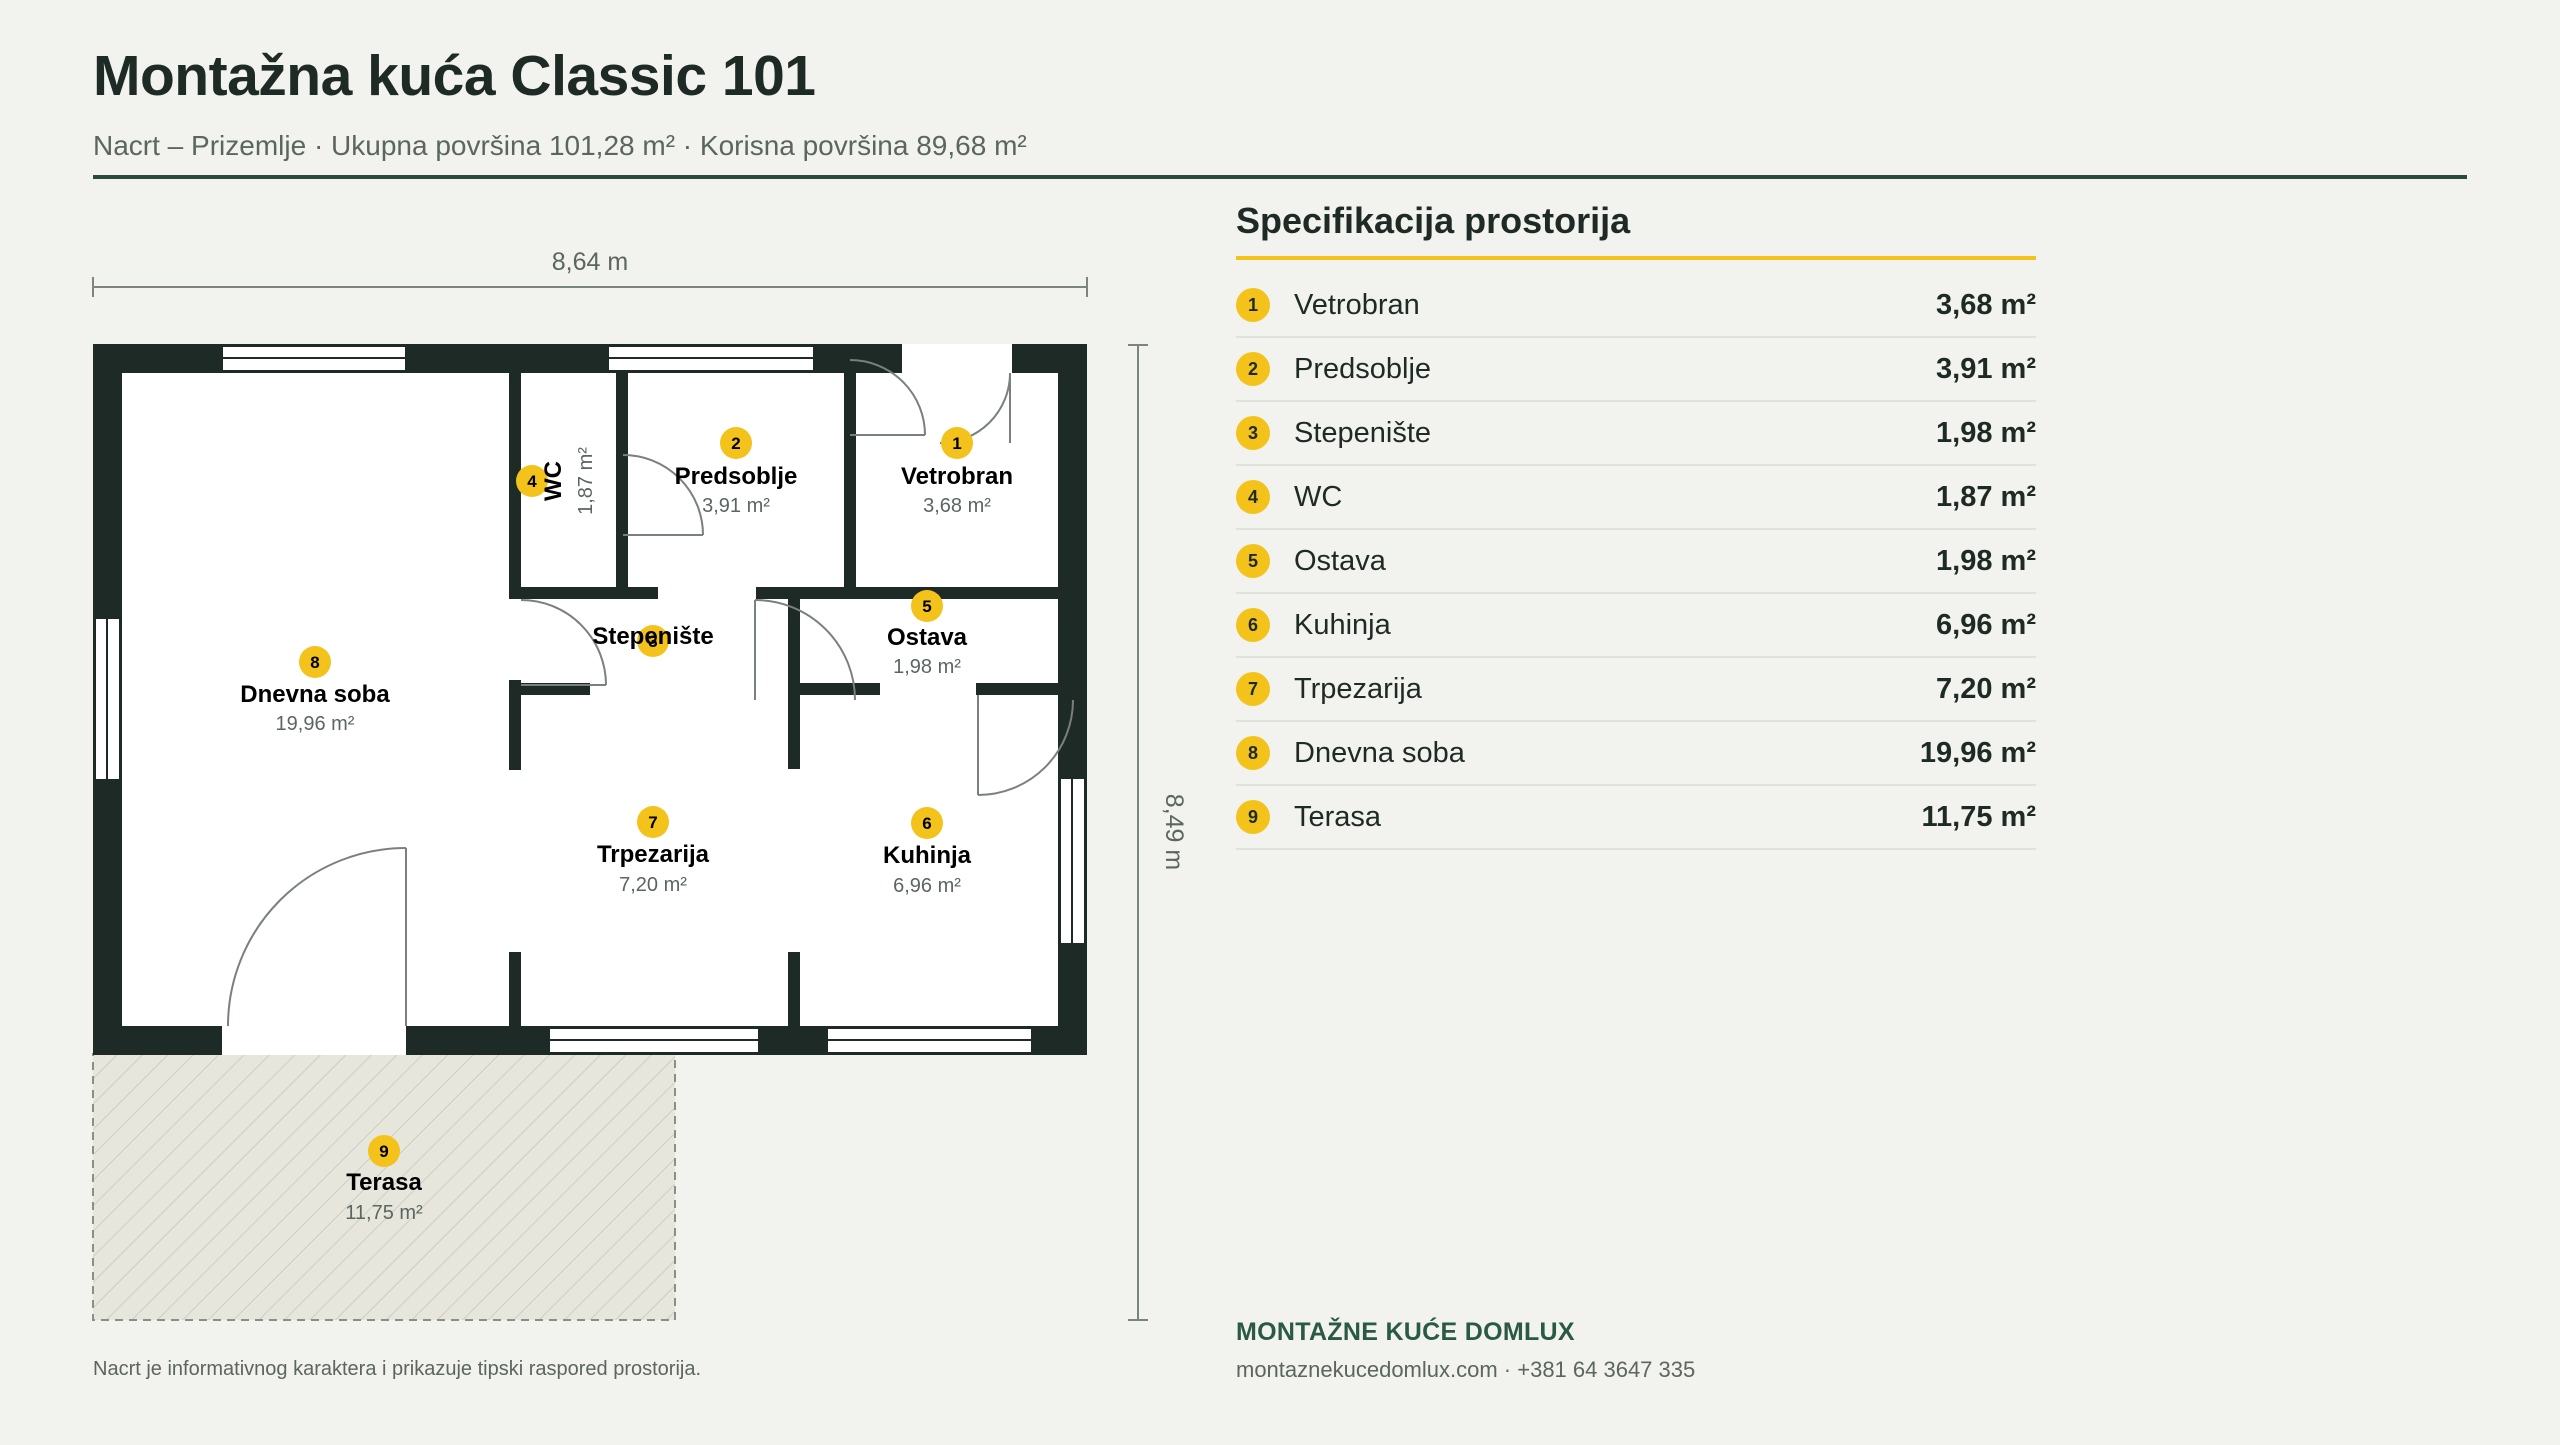  What do you see at coordinates (1636, 306) in the screenshot?
I see `spec-row-vetrobran: 1 Vetrobran 3,68 m²` at bounding box center [1636, 306].